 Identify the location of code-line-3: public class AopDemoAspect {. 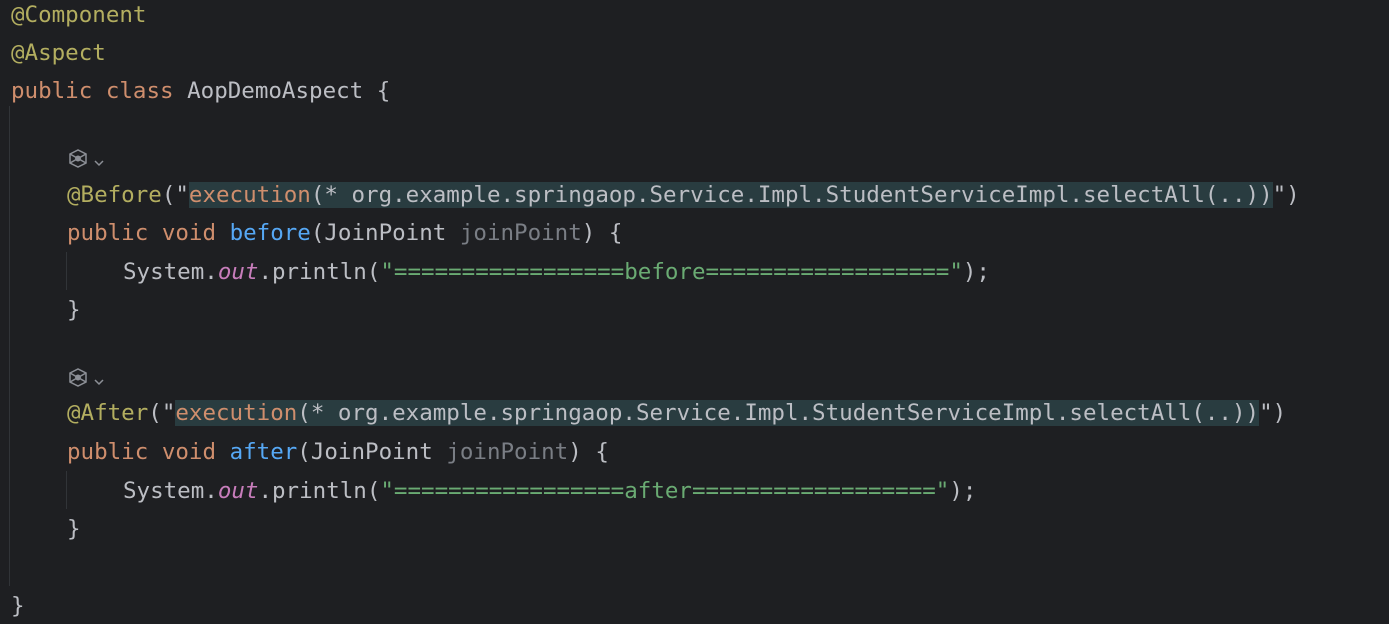
(200, 91).